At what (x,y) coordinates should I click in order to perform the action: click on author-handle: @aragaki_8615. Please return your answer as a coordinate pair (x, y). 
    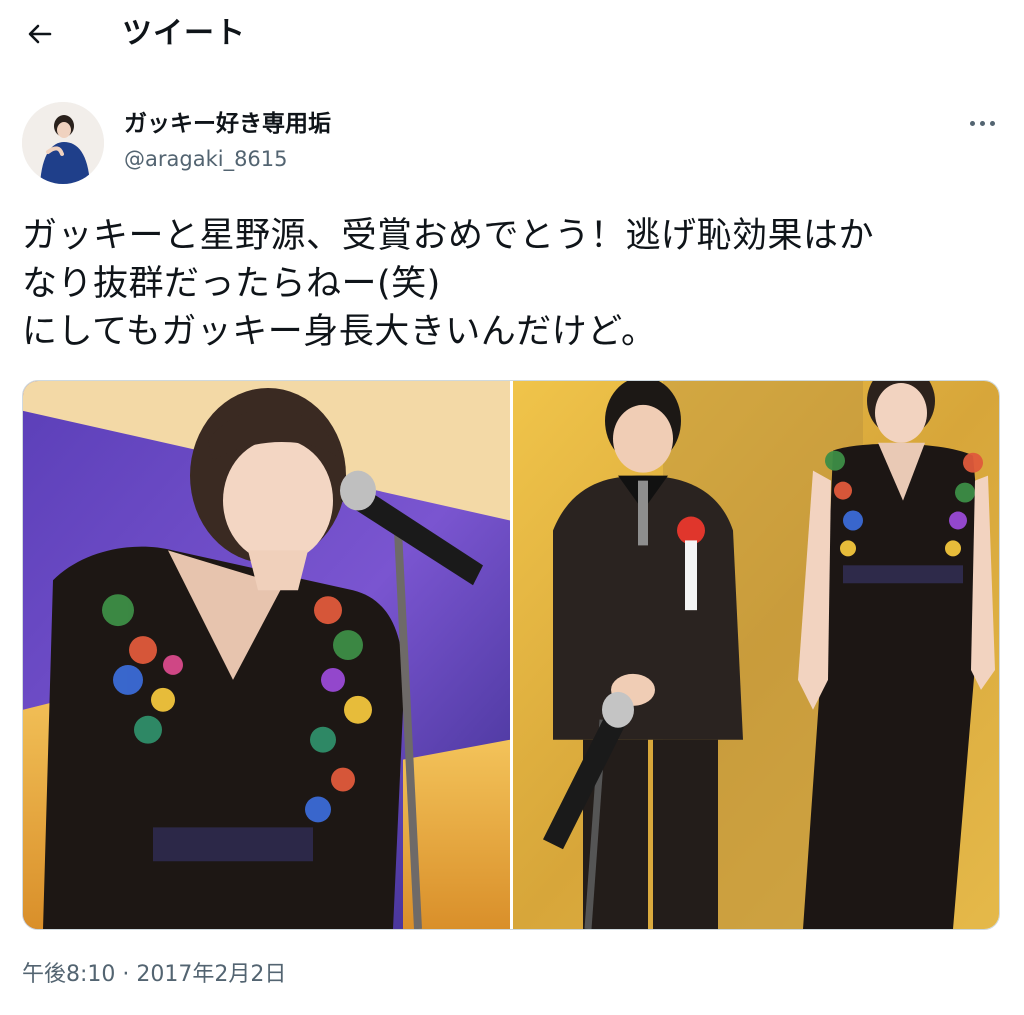
    Looking at the image, I should click on (206, 159).